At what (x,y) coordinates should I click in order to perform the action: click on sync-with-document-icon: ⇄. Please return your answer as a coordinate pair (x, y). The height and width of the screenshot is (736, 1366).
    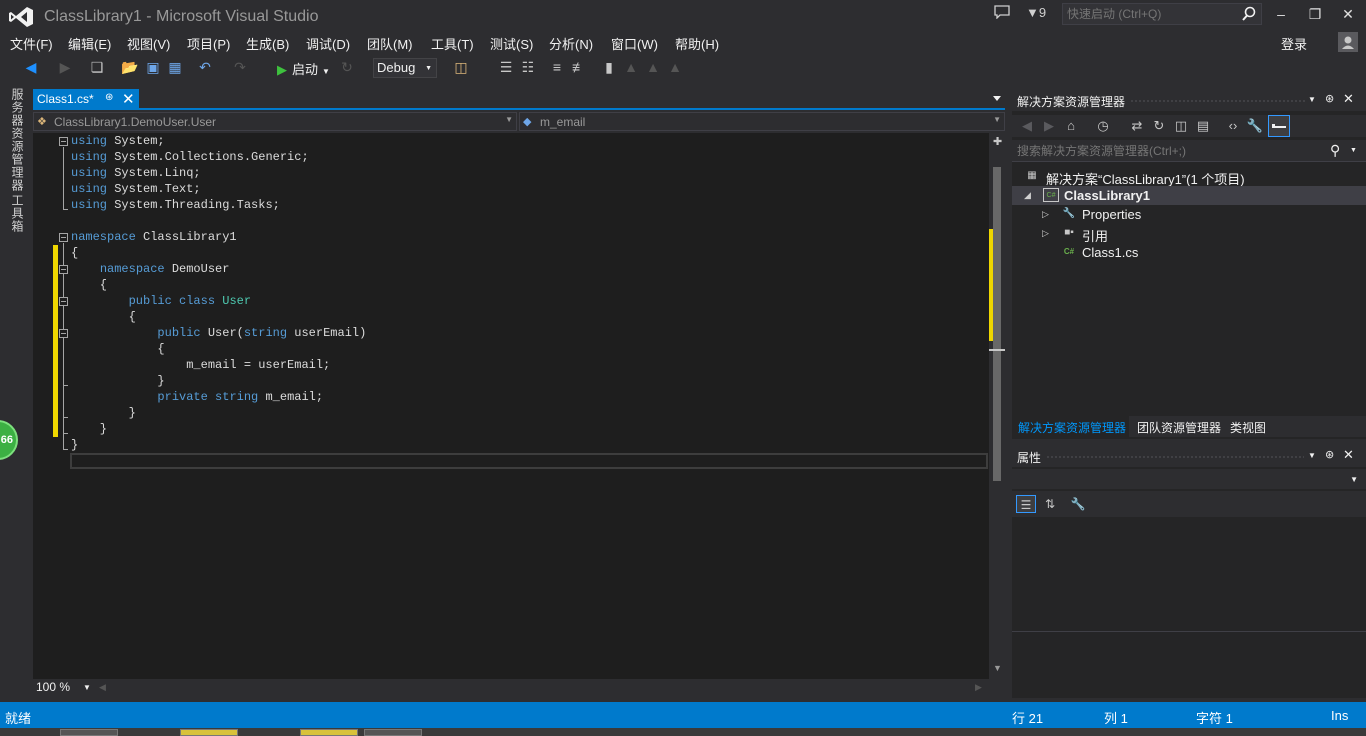
    Looking at the image, I should click on (1137, 126).